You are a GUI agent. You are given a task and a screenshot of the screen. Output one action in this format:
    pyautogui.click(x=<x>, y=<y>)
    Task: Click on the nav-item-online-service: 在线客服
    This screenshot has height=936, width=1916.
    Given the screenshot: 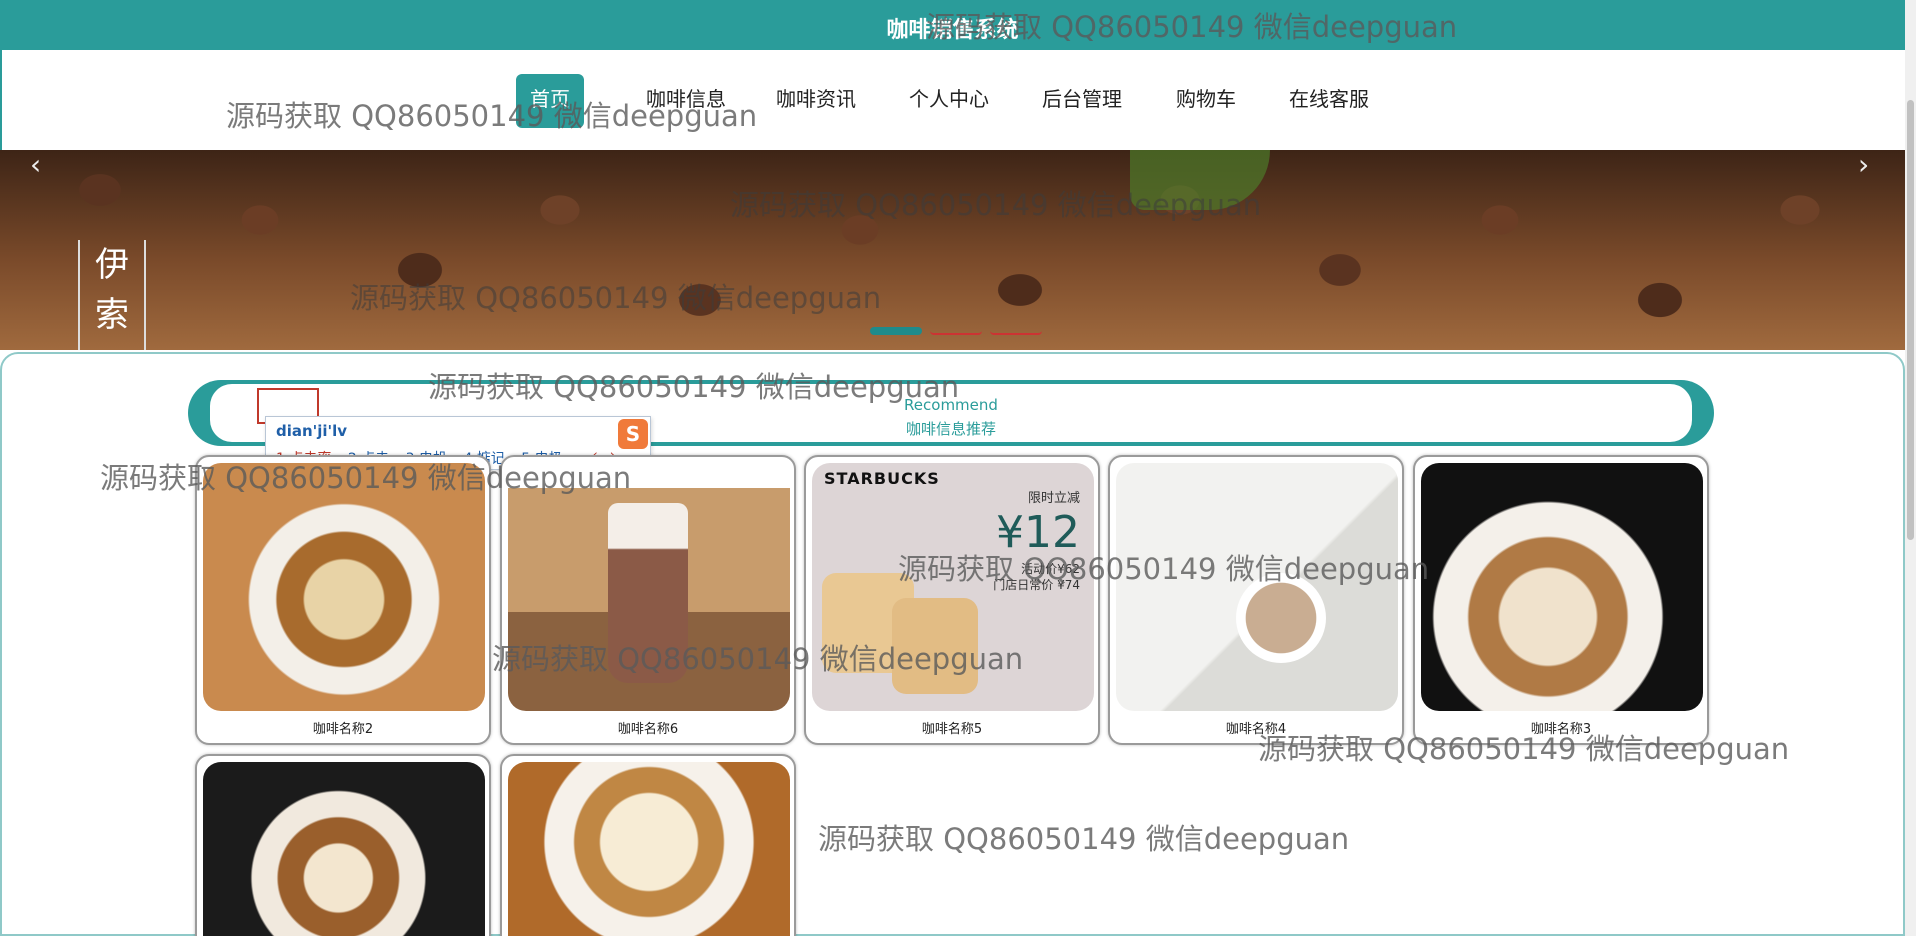 What is the action you would take?
    pyautogui.click(x=1329, y=101)
    